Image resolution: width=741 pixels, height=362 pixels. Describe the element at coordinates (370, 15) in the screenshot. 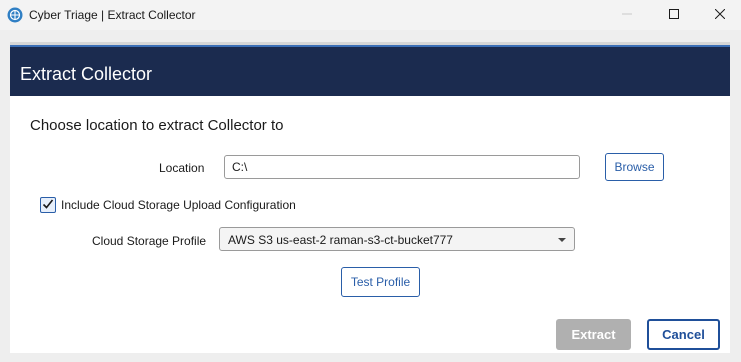

I see `window-titlebar: Cyber Triage | Extract Collector` at that location.